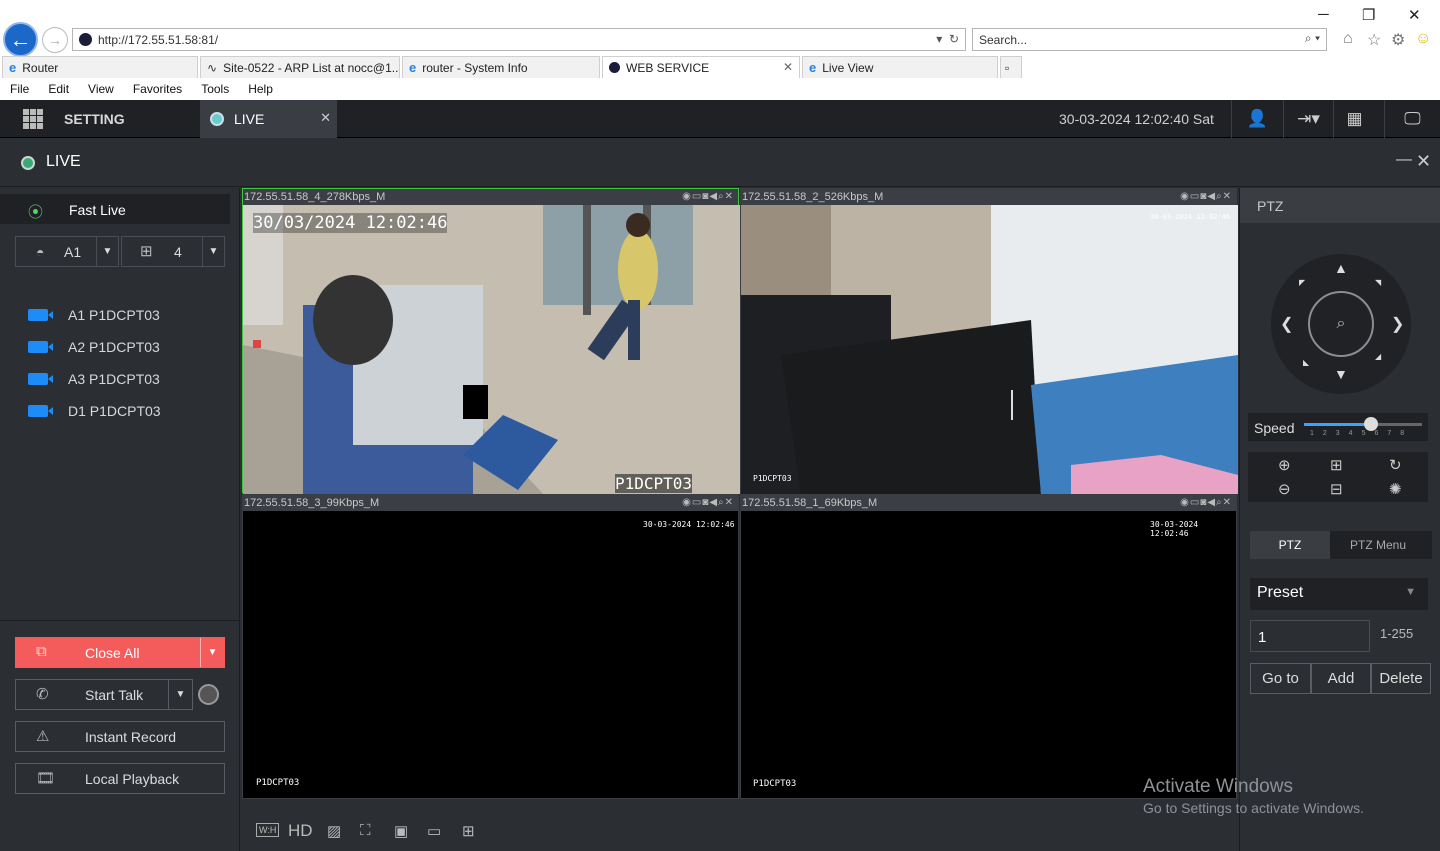  What do you see at coordinates (1306, 362) in the screenshot?
I see `ptz-down-left-icon: ◣` at bounding box center [1306, 362].